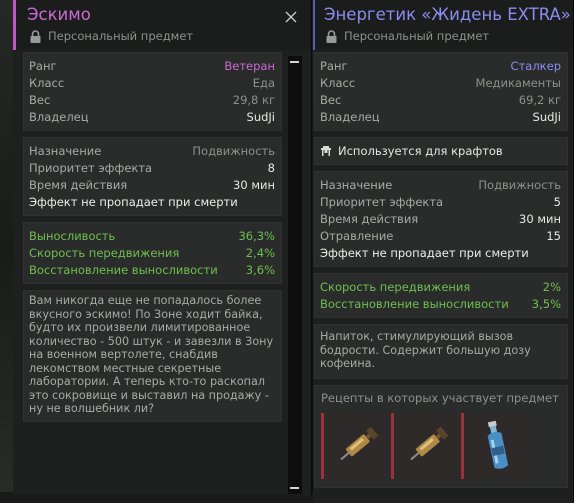  I want to click on recipes-section: Рецепты в которых участвует предмет, so click(441, 436).